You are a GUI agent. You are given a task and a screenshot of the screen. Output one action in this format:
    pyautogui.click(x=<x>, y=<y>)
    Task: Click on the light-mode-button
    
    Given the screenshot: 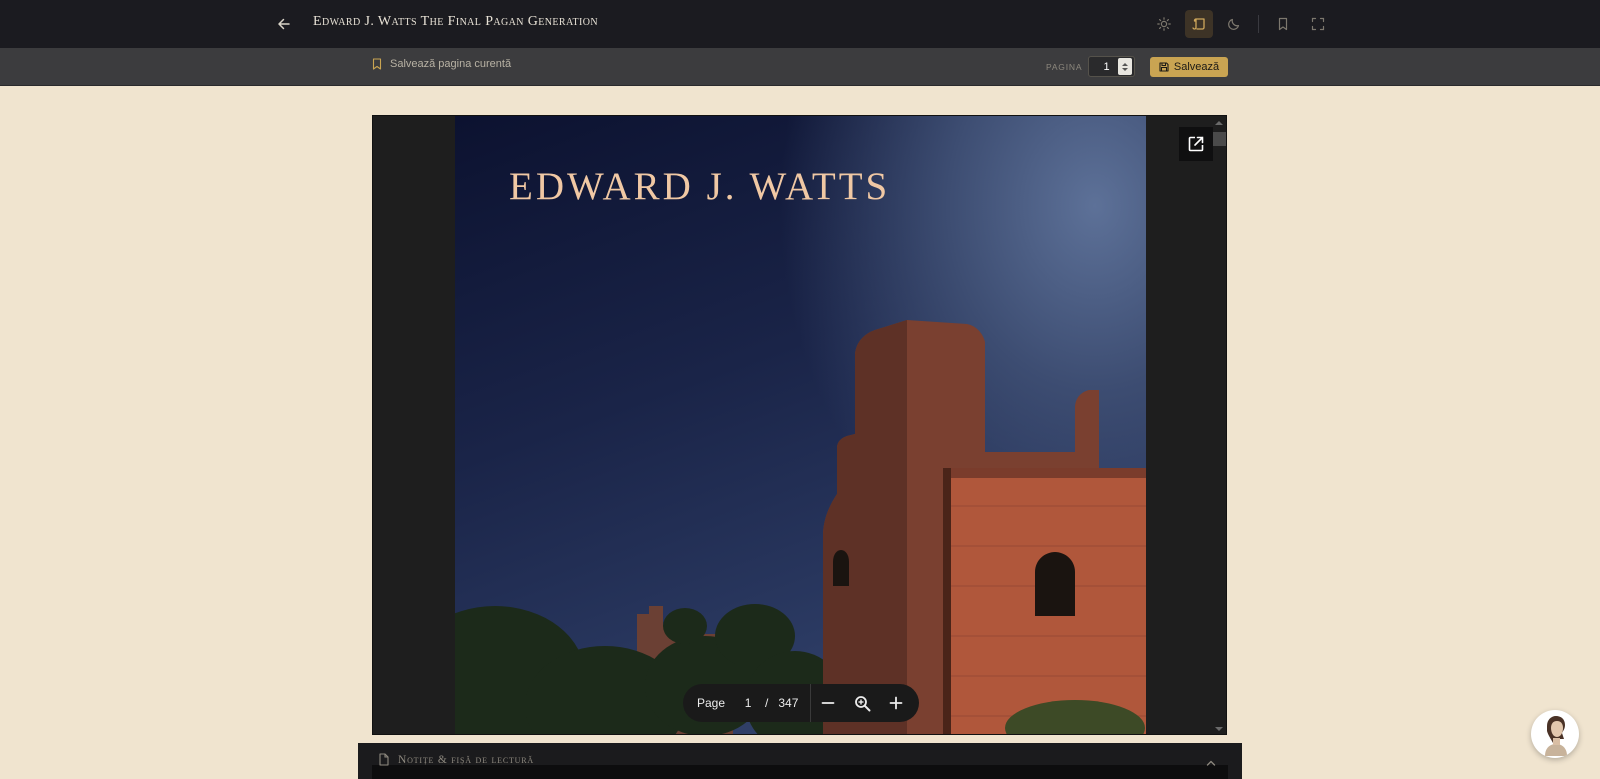 What is the action you would take?
    pyautogui.click(x=1164, y=24)
    